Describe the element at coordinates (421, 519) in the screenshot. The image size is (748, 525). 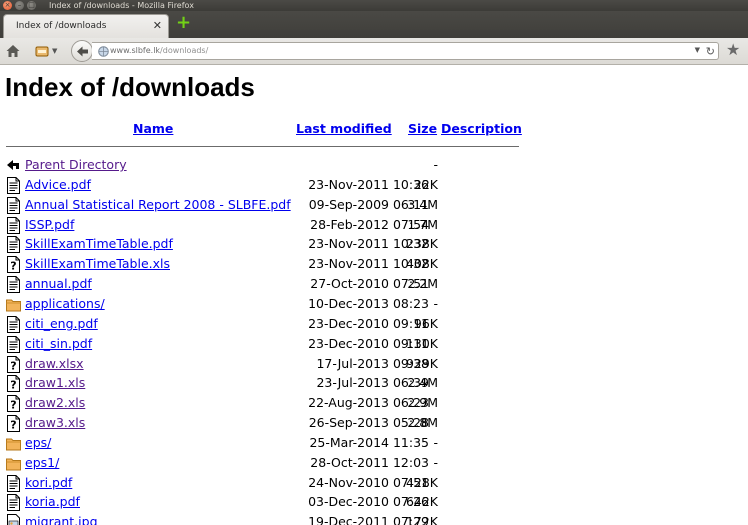
I see `file-size: 172K` at that location.